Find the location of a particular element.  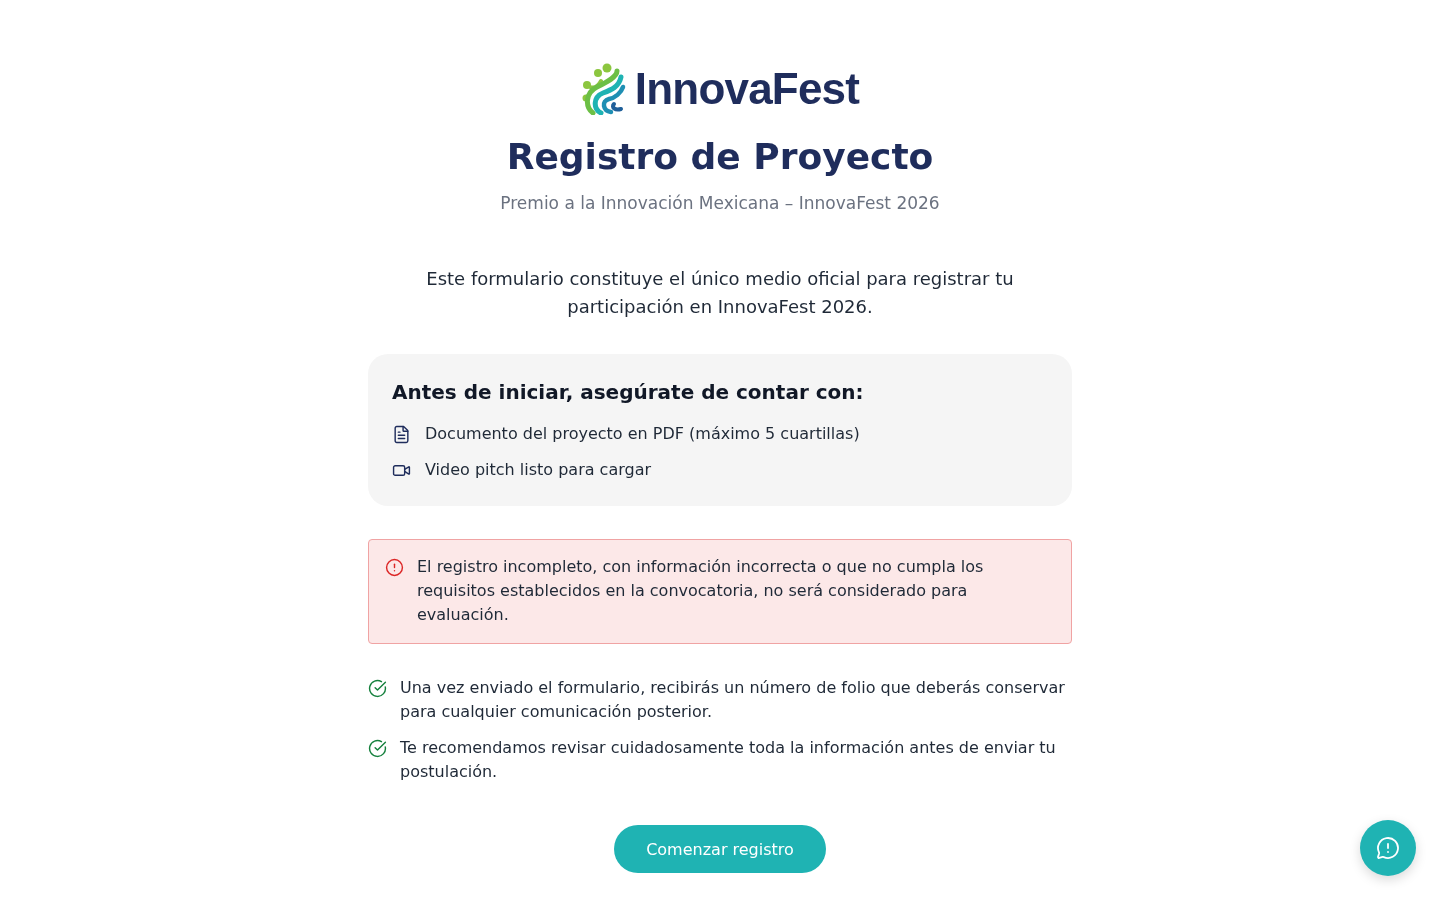

requirement-text: Documento del proyecto en PDF (máximo 5 cuartillas) is located at coordinates (642, 434).